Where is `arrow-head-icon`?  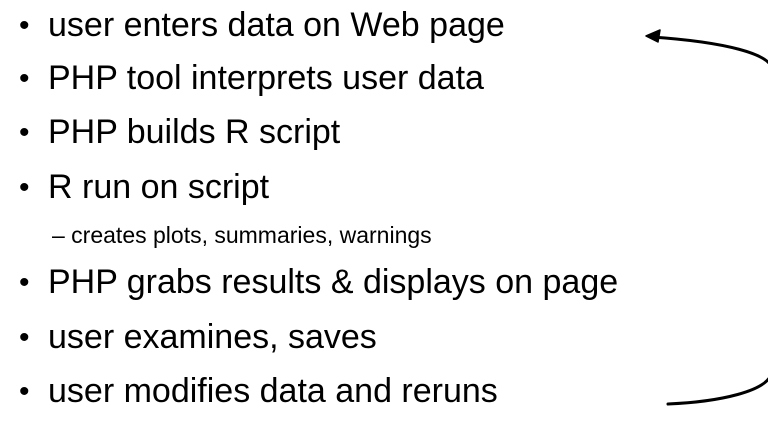 arrow-head-icon is located at coordinates (653, 36).